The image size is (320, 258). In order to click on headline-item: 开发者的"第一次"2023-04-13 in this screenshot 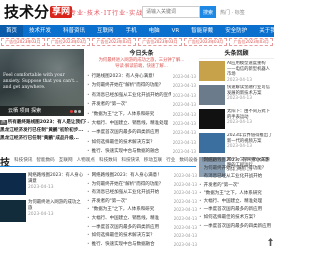, I will do `click(141, 104)`.